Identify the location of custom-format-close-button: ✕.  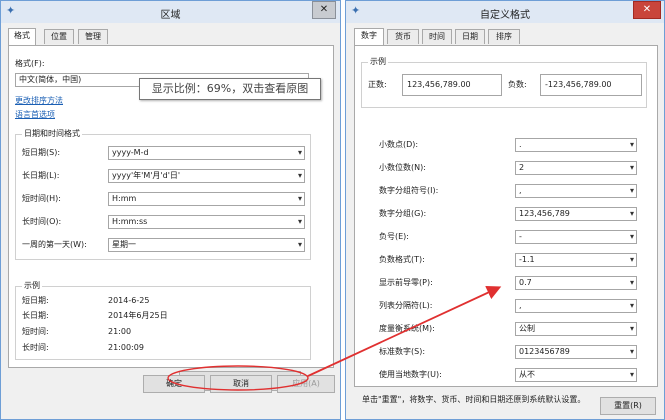
(647, 10).